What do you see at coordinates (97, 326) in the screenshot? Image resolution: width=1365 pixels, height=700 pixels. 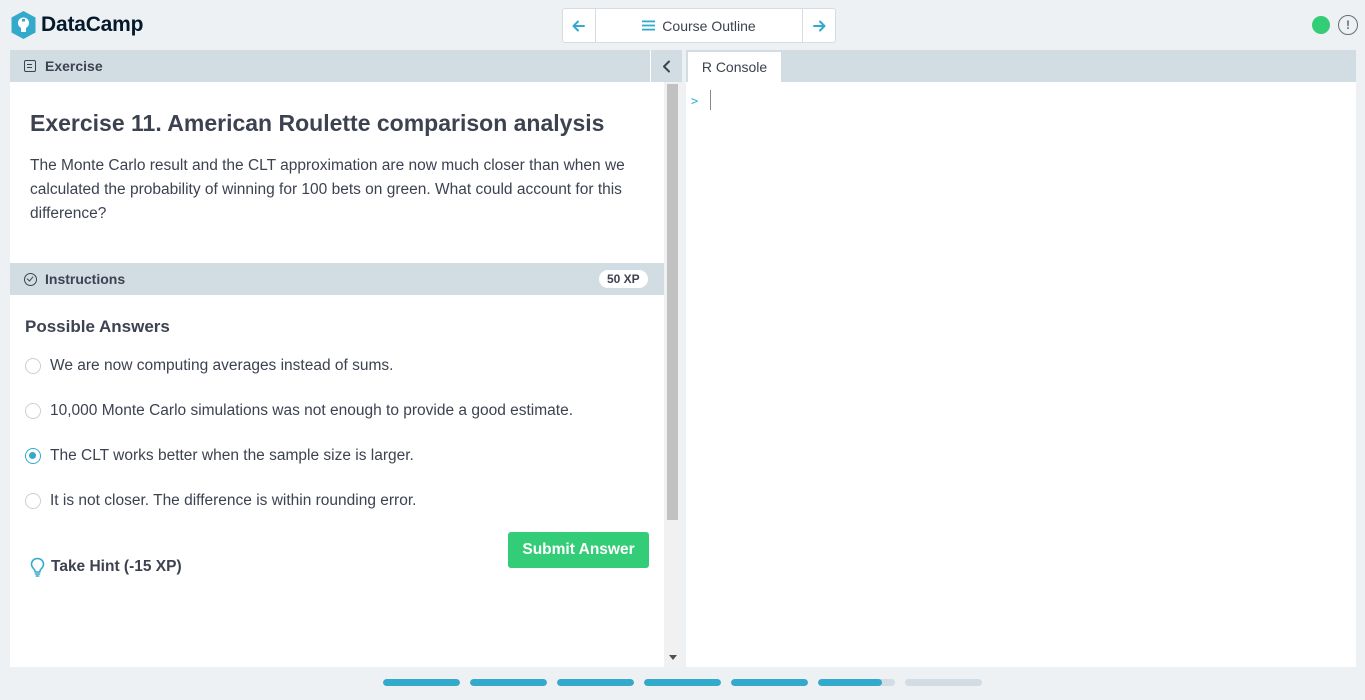 I see `possible-answers-title: Possible Answers` at bounding box center [97, 326].